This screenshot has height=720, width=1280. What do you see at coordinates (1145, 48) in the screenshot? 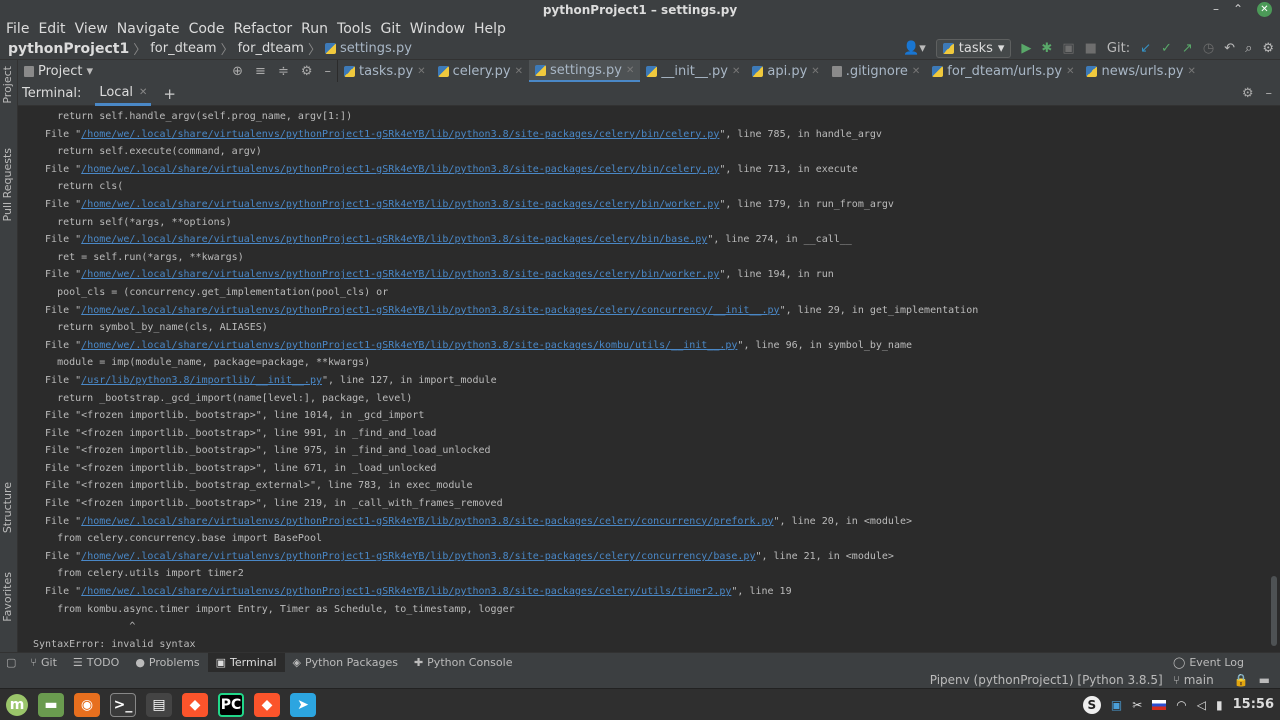
I see `git-update-icon: ↙` at bounding box center [1145, 48].